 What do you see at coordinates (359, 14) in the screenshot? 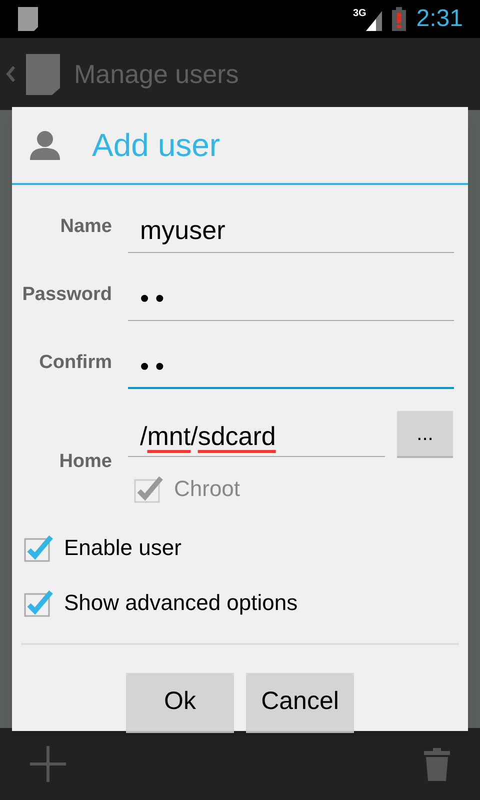
I see `network-type: 3G` at bounding box center [359, 14].